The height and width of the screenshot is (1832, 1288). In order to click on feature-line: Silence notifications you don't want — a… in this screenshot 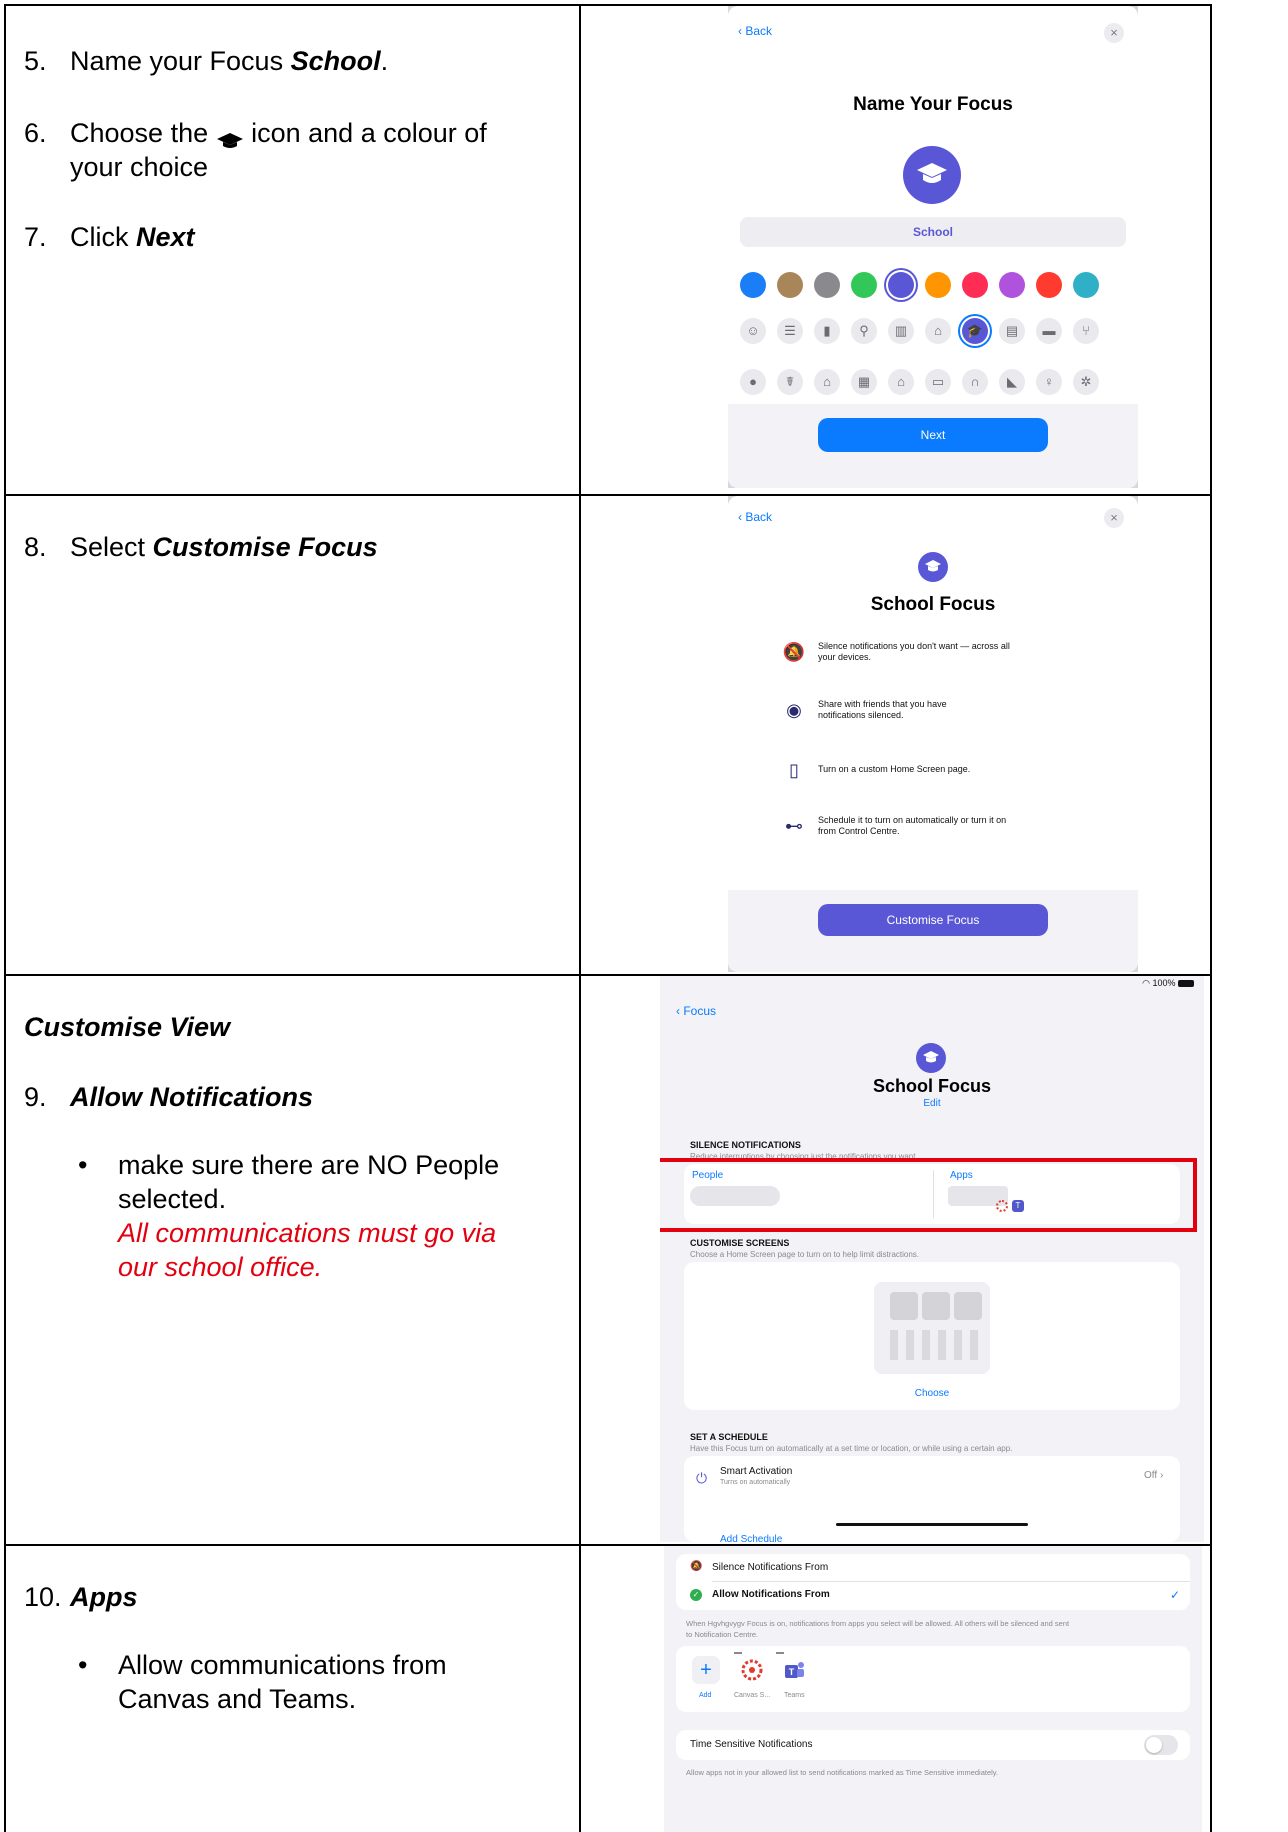, I will do `click(914, 646)`.